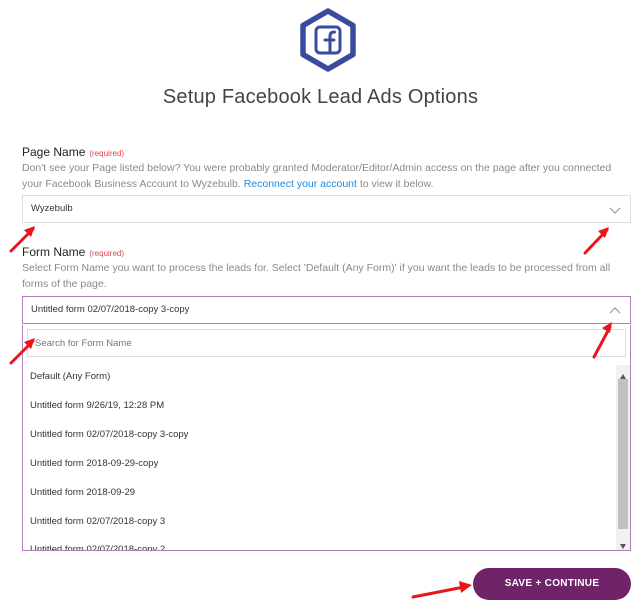 Image resolution: width=641 pixels, height=610 pixels. I want to click on scroll-down-arrow-icon, so click(623, 543).